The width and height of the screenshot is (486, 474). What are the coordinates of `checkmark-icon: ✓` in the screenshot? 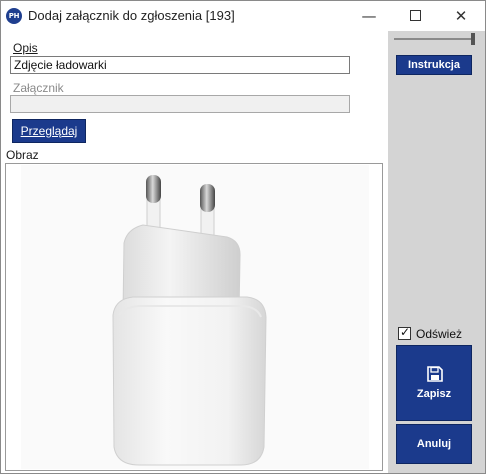 It's located at (405, 332).